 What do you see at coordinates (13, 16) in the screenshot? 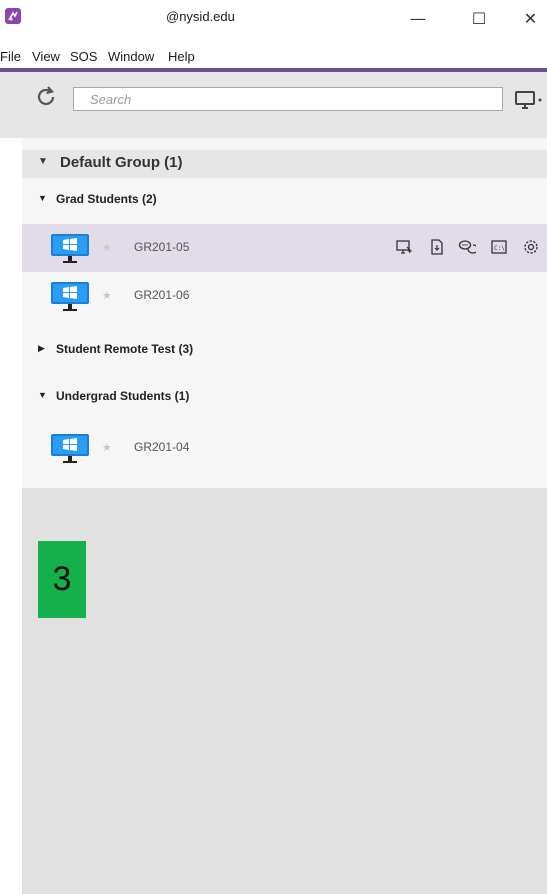
I see `app-logo-icon` at bounding box center [13, 16].